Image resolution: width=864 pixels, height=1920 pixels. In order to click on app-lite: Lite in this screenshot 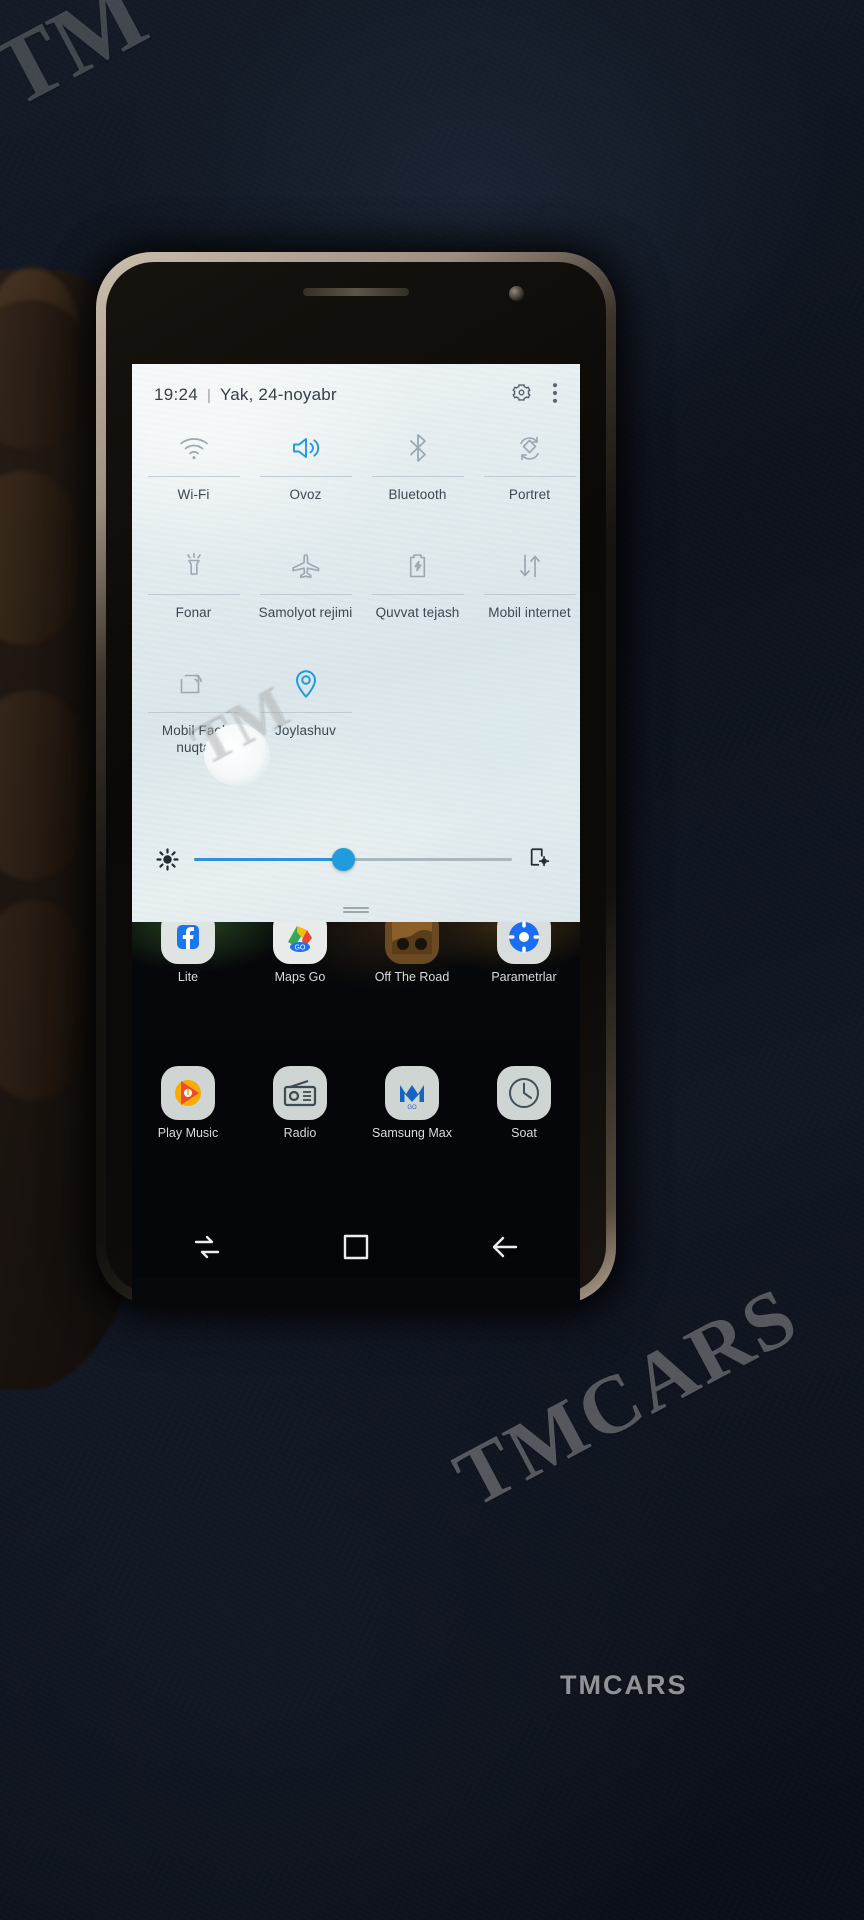, I will do `click(188, 953)`.